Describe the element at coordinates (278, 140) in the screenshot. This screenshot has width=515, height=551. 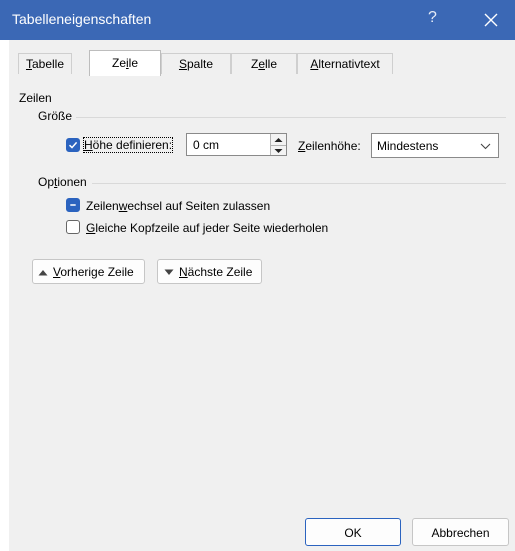
I see `spin-up-icon` at that location.